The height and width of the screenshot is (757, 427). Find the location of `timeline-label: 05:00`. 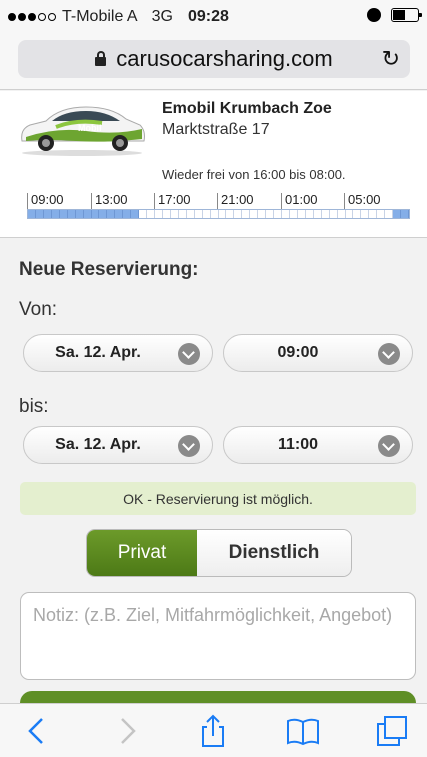

timeline-label: 05:00 is located at coordinates (362, 201).